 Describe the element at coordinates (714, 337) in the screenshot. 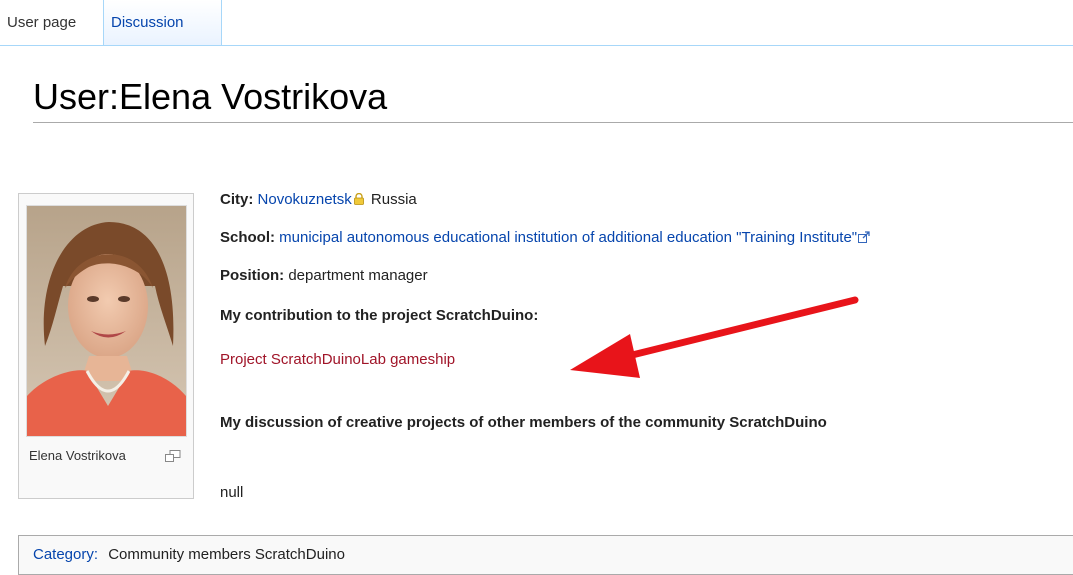

I see `red-arrow-annotation` at that location.